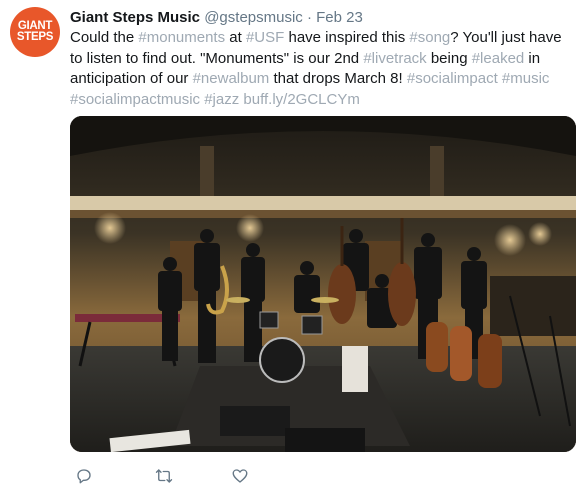 The width and height of the screenshot is (583, 492). Describe the element at coordinates (452, 78) in the screenshot. I see `hashtag-socialimpact: #socialimpact` at that location.